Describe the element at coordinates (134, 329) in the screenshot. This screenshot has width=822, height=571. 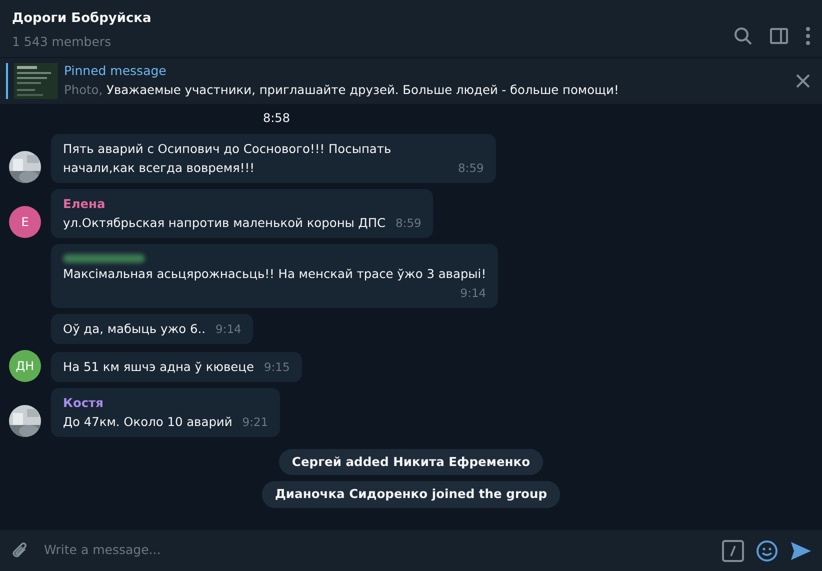
I see `message-text: Оў да, мабыць ужо 6..` at that location.